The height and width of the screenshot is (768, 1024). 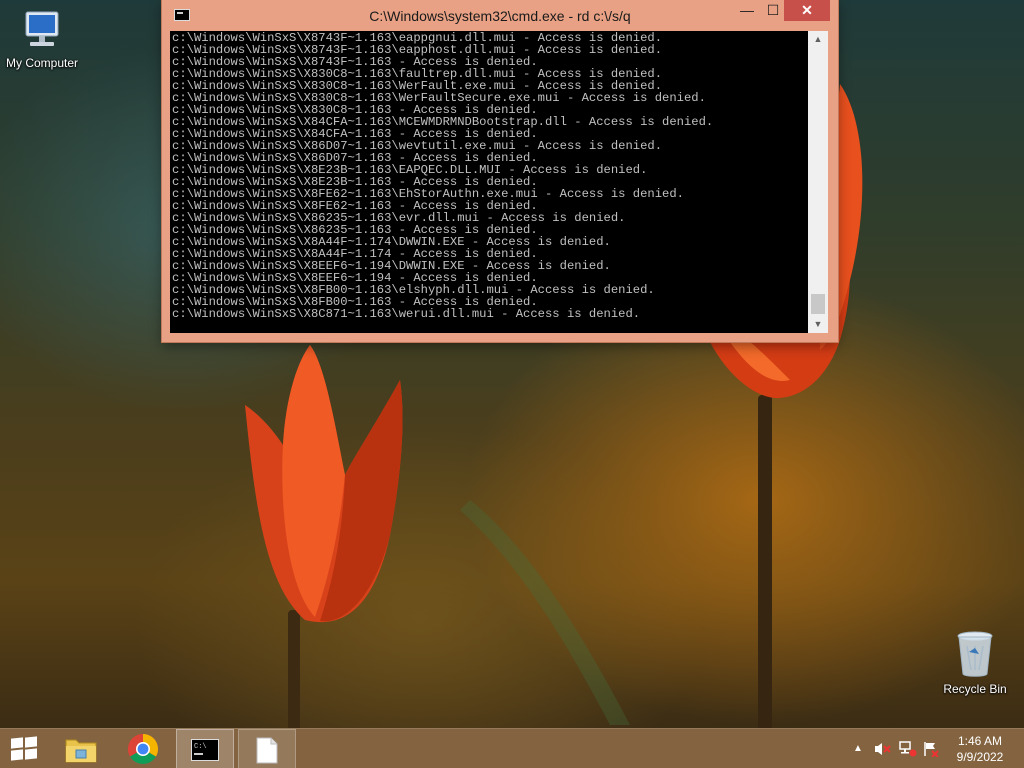 What do you see at coordinates (81, 751) in the screenshot?
I see `folder-icon` at bounding box center [81, 751].